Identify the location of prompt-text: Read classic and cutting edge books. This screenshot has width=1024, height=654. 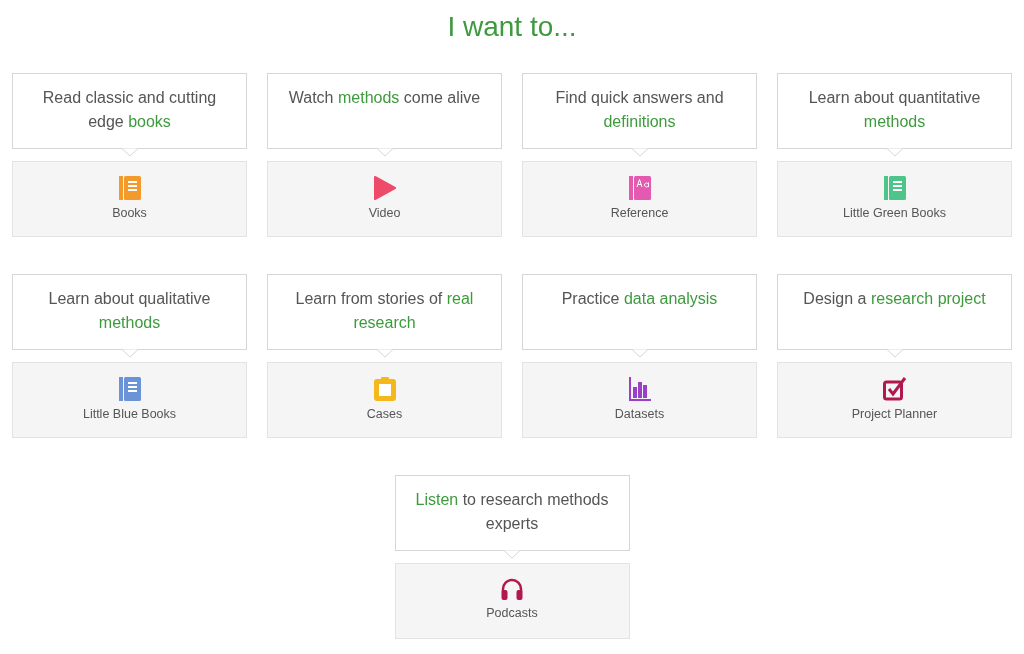
(129, 110).